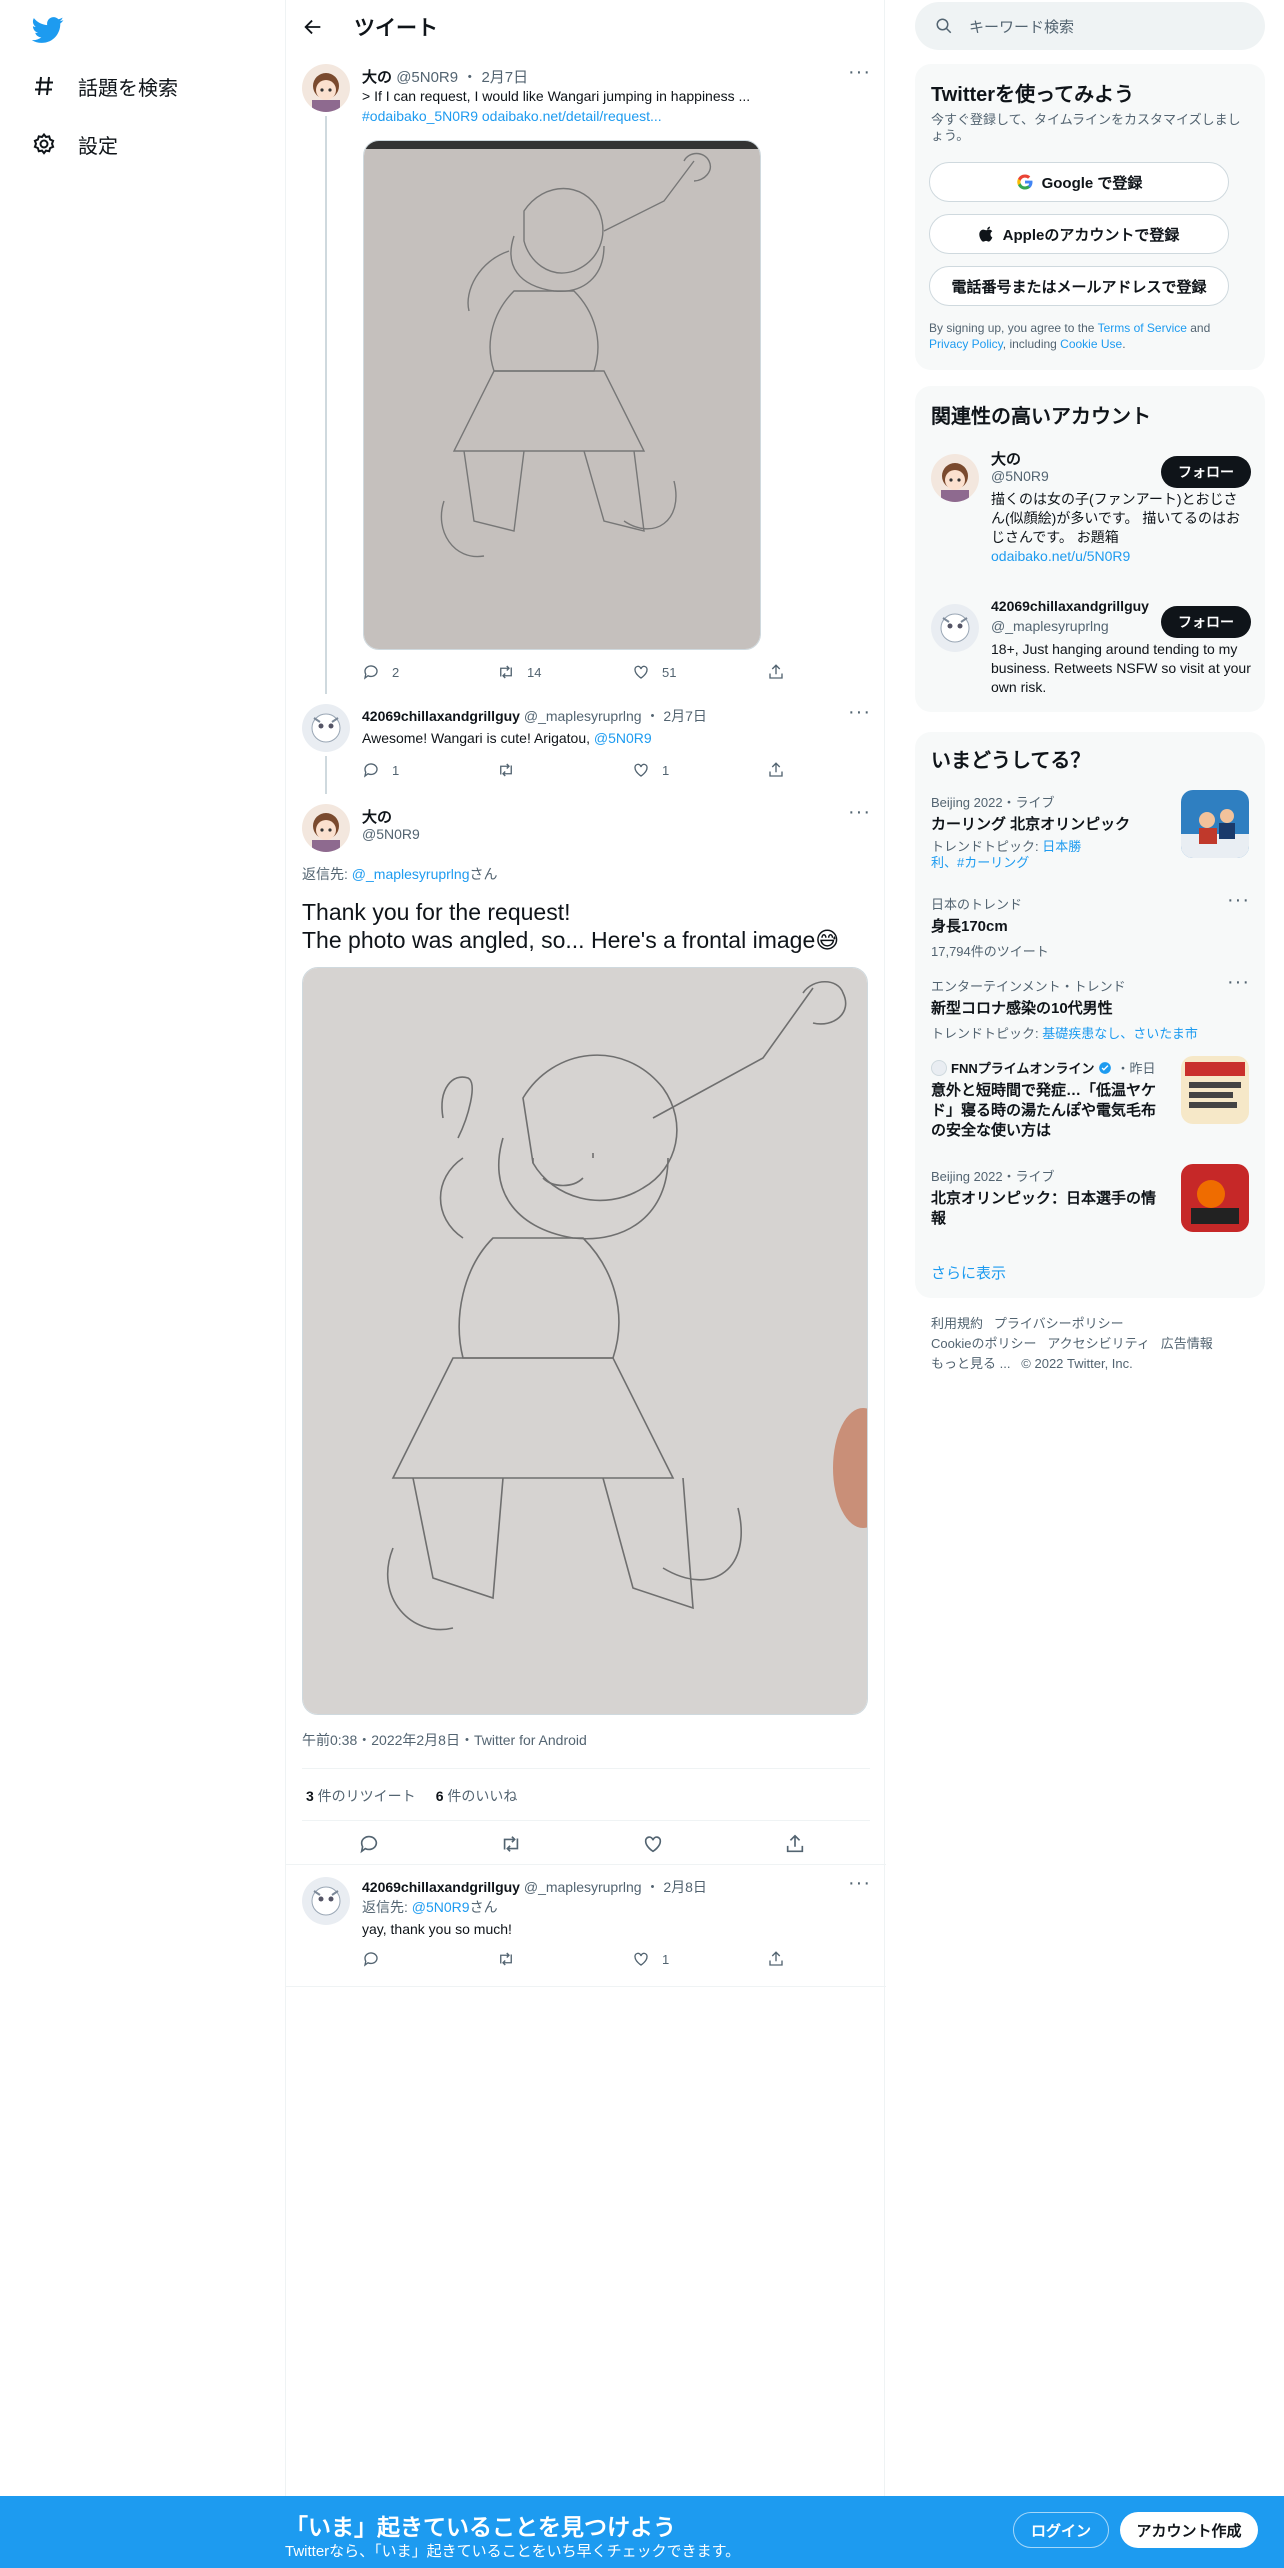 The height and width of the screenshot is (2568, 1284). I want to click on retweet-stat-label: 件のリツイート, so click(364, 1796).